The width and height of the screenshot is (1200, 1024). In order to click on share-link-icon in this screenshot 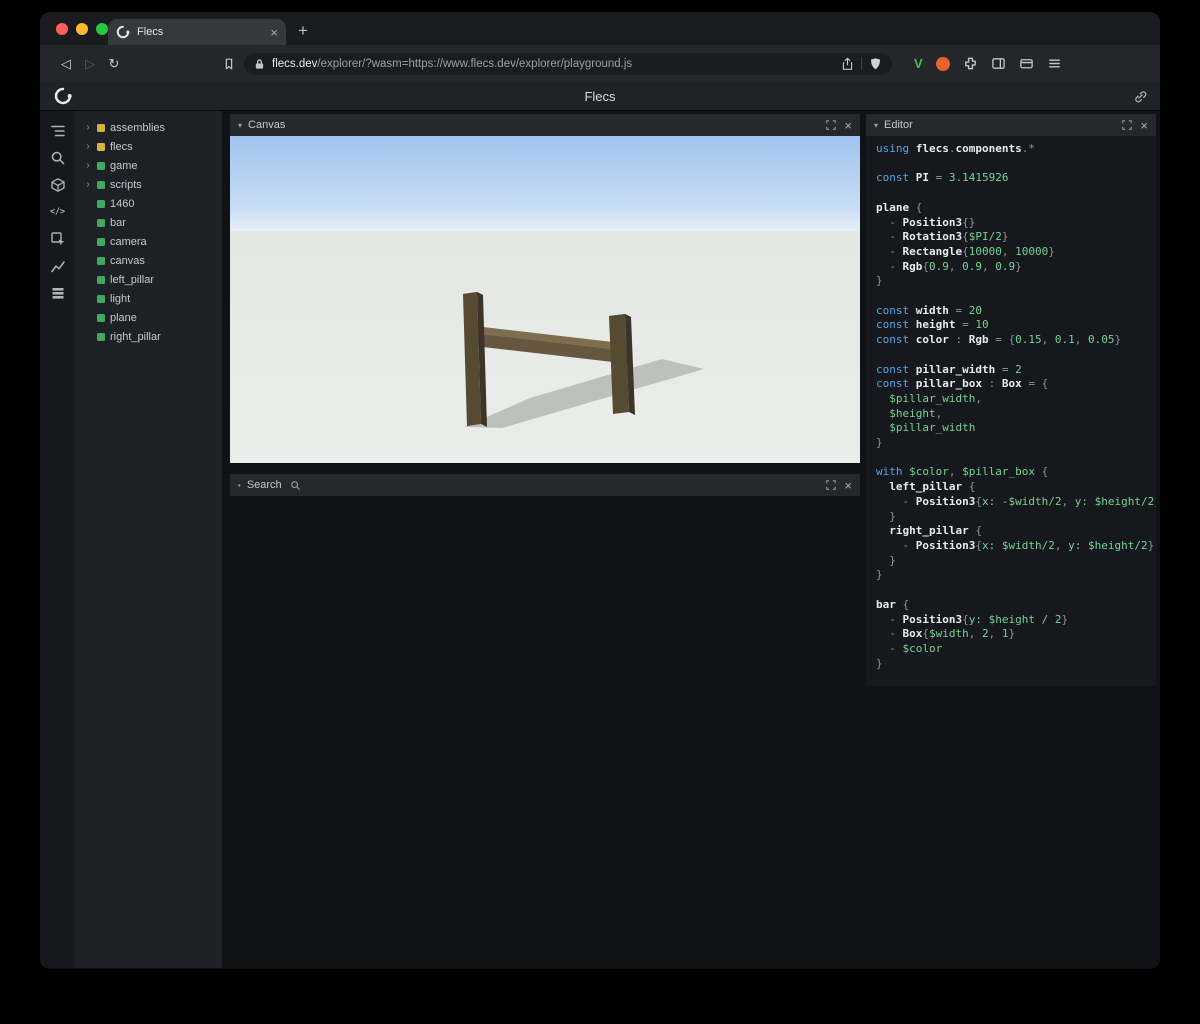, I will do `click(1140, 96)`.